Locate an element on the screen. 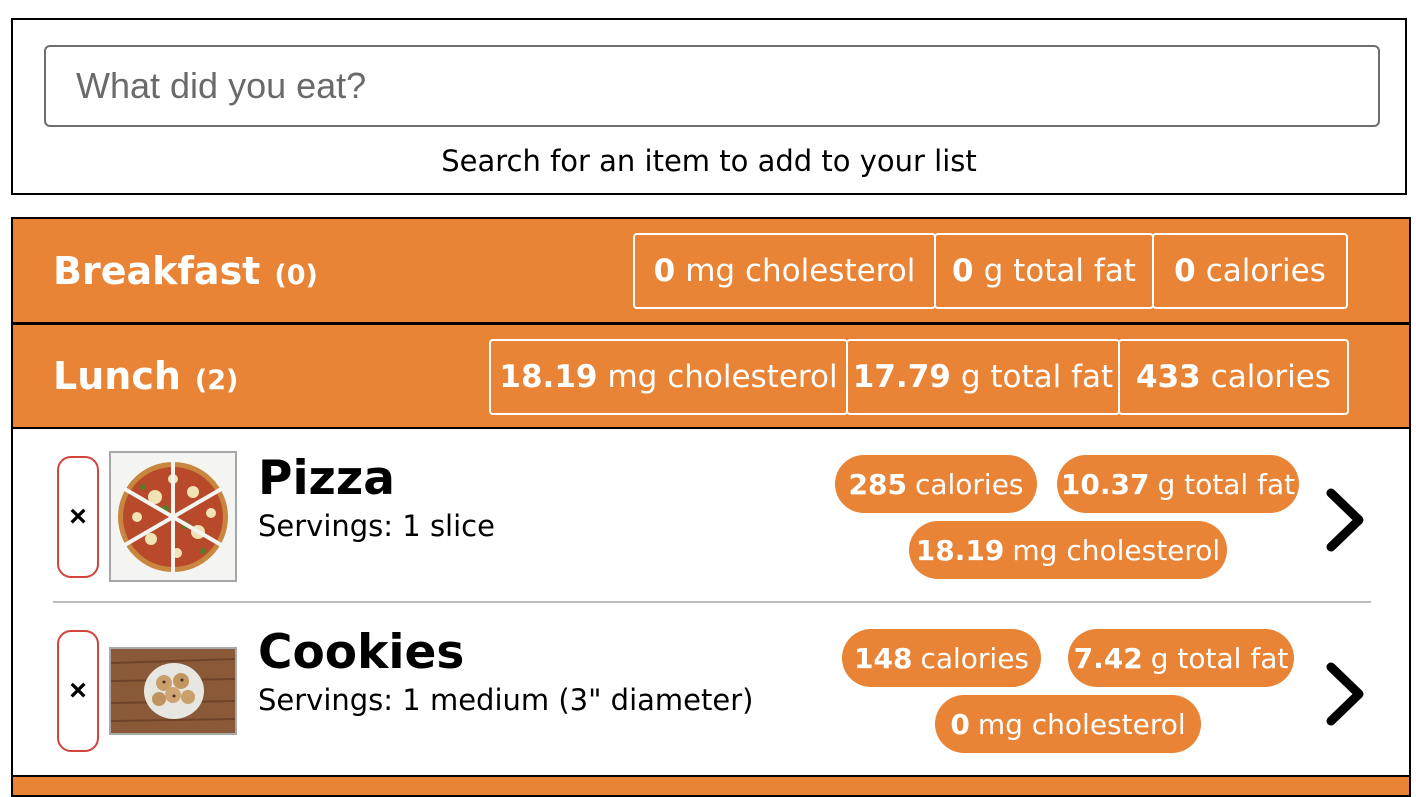  meal-stats: 0 mg cholesterol 0g total fat 0 calories is located at coordinates (990, 271).